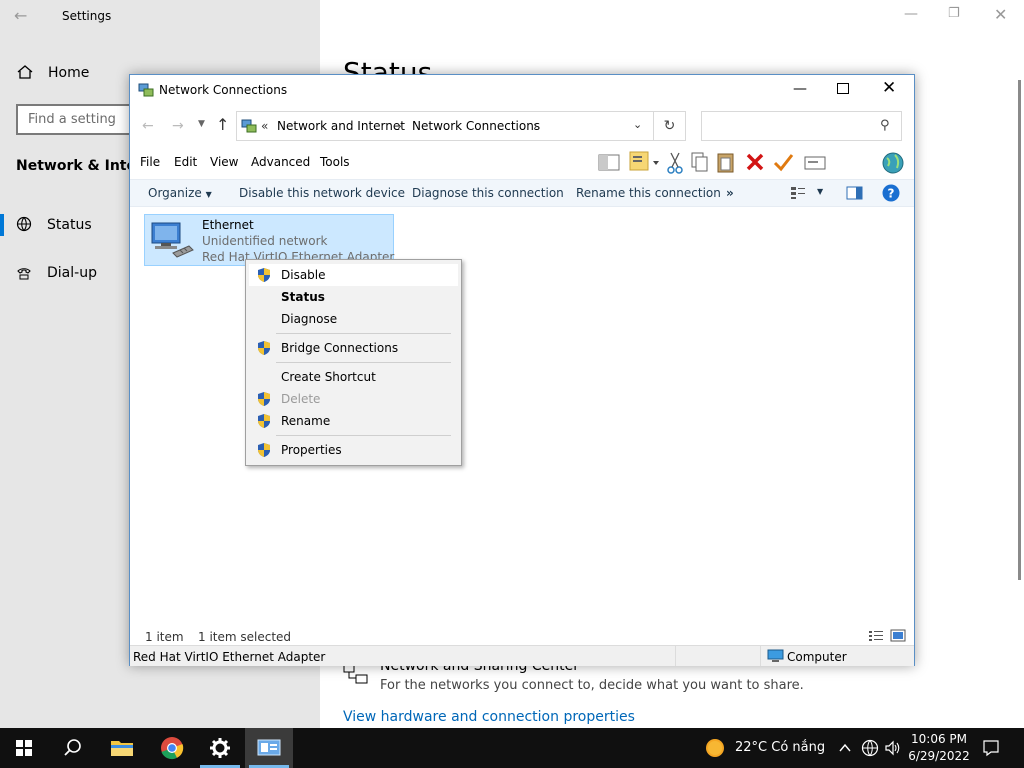 Image resolution: width=1024 pixels, height=768 pixels. Describe the element at coordinates (353, 319) in the screenshot. I see `menu-item-diagnose: Diagnose` at that location.